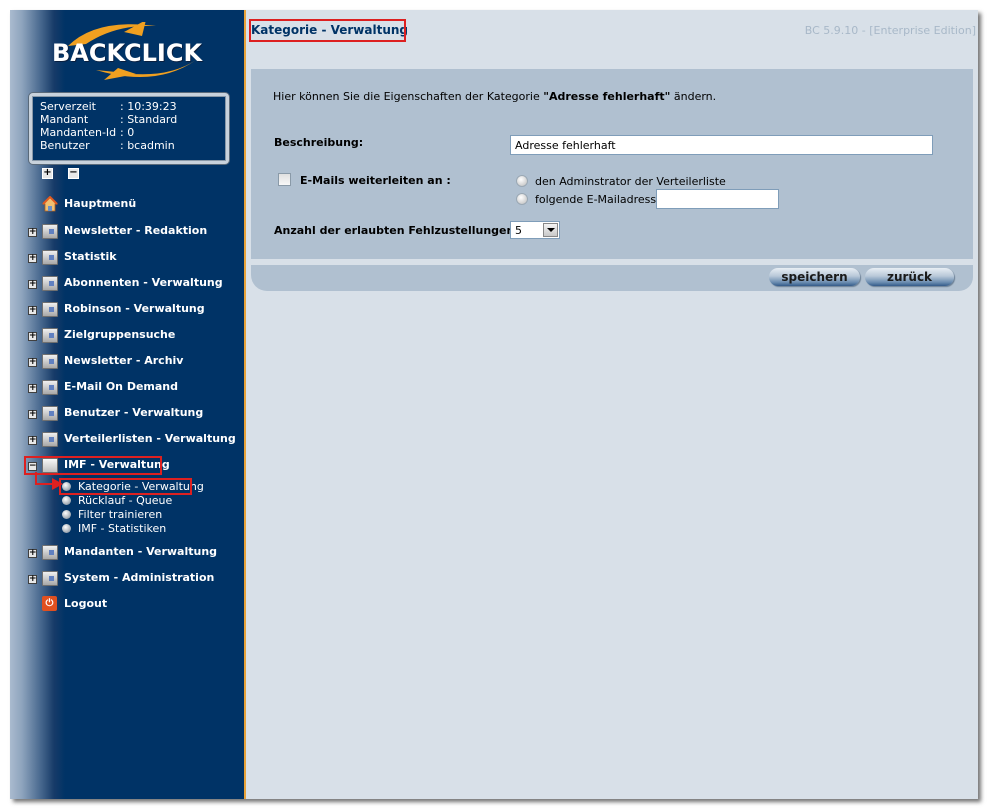 This screenshot has height=811, width=994. I want to click on collapse-all-button: −, so click(73, 173).